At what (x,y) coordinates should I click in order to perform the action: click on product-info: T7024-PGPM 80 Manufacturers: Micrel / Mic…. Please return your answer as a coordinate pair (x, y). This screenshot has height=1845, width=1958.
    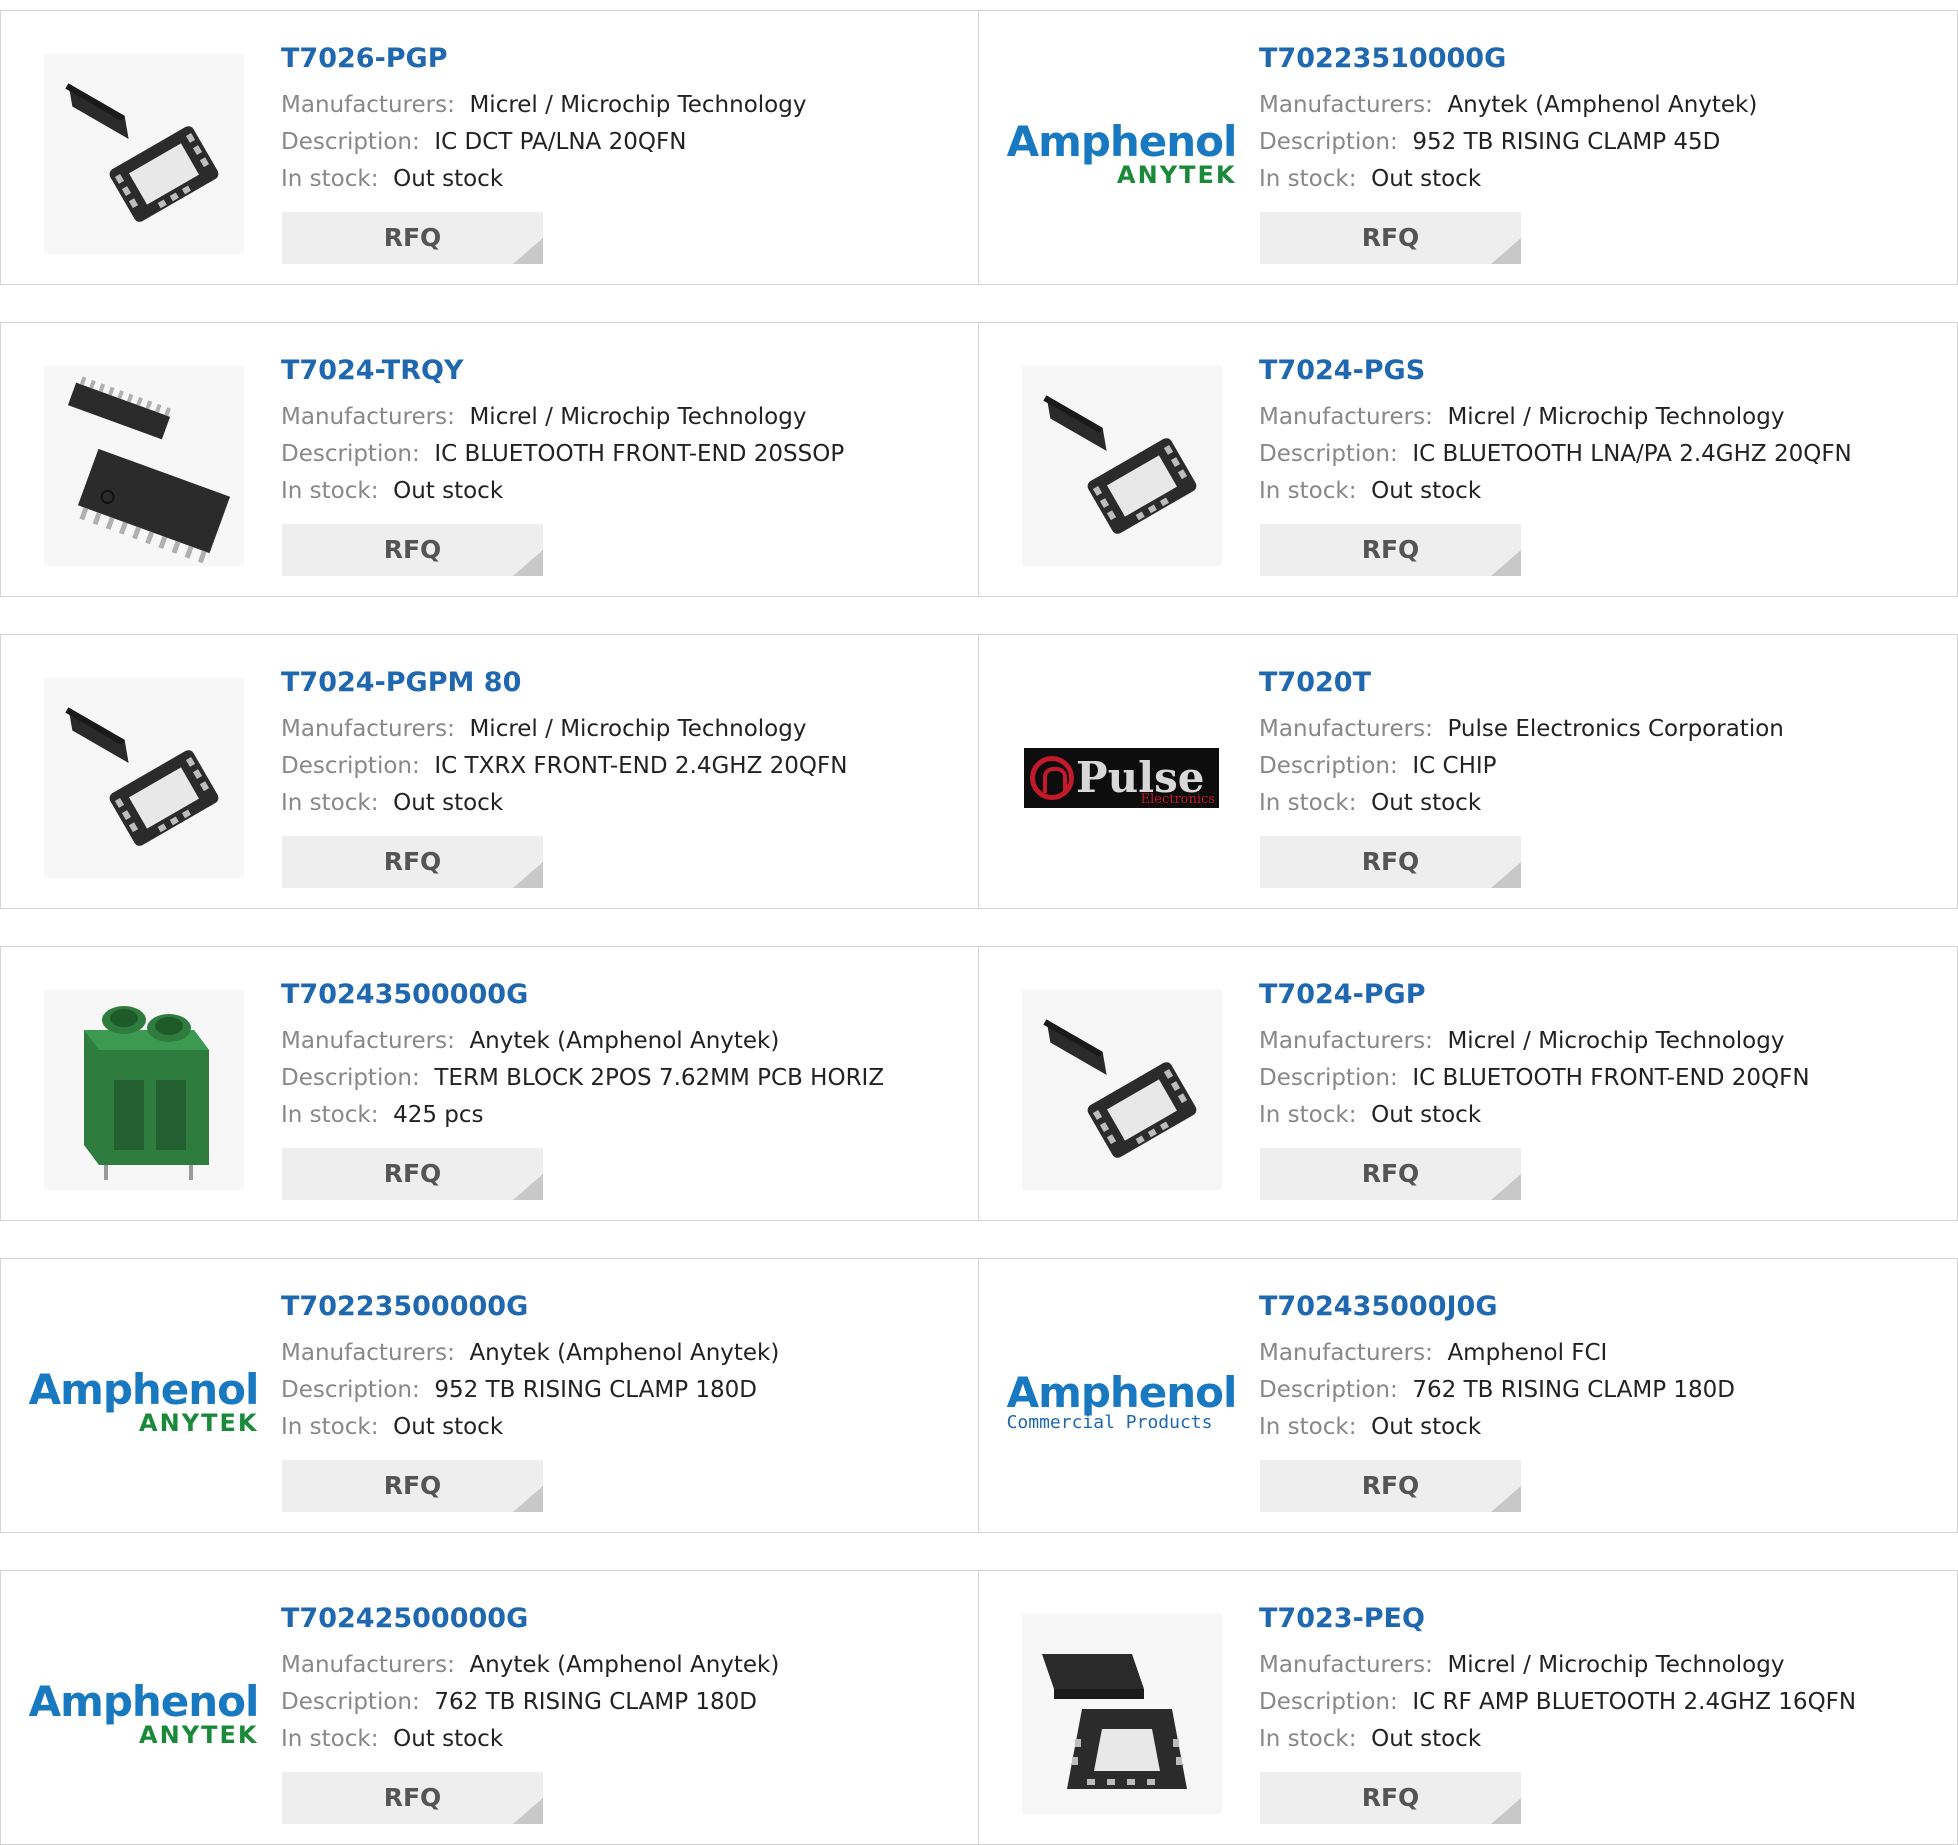
    Looking at the image, I should click on (619, 743).